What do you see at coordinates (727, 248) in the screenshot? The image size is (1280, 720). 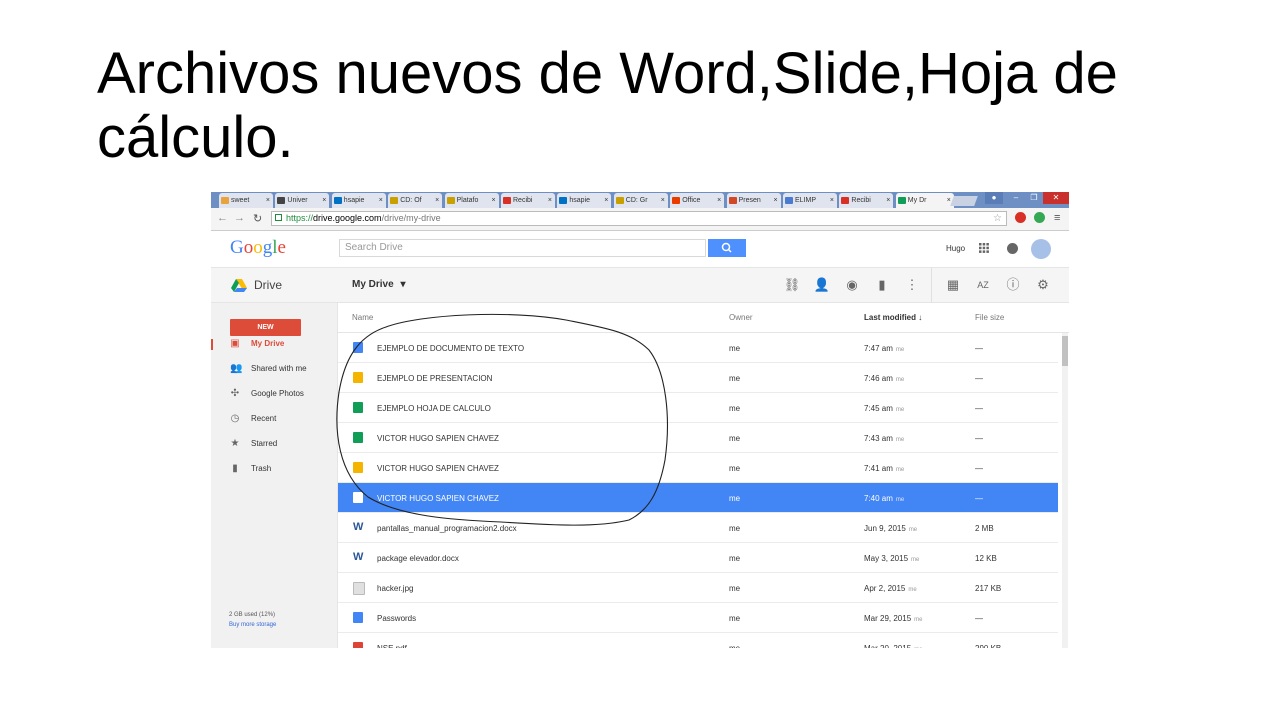 I see `search-button` at bounding box center [727, 248].